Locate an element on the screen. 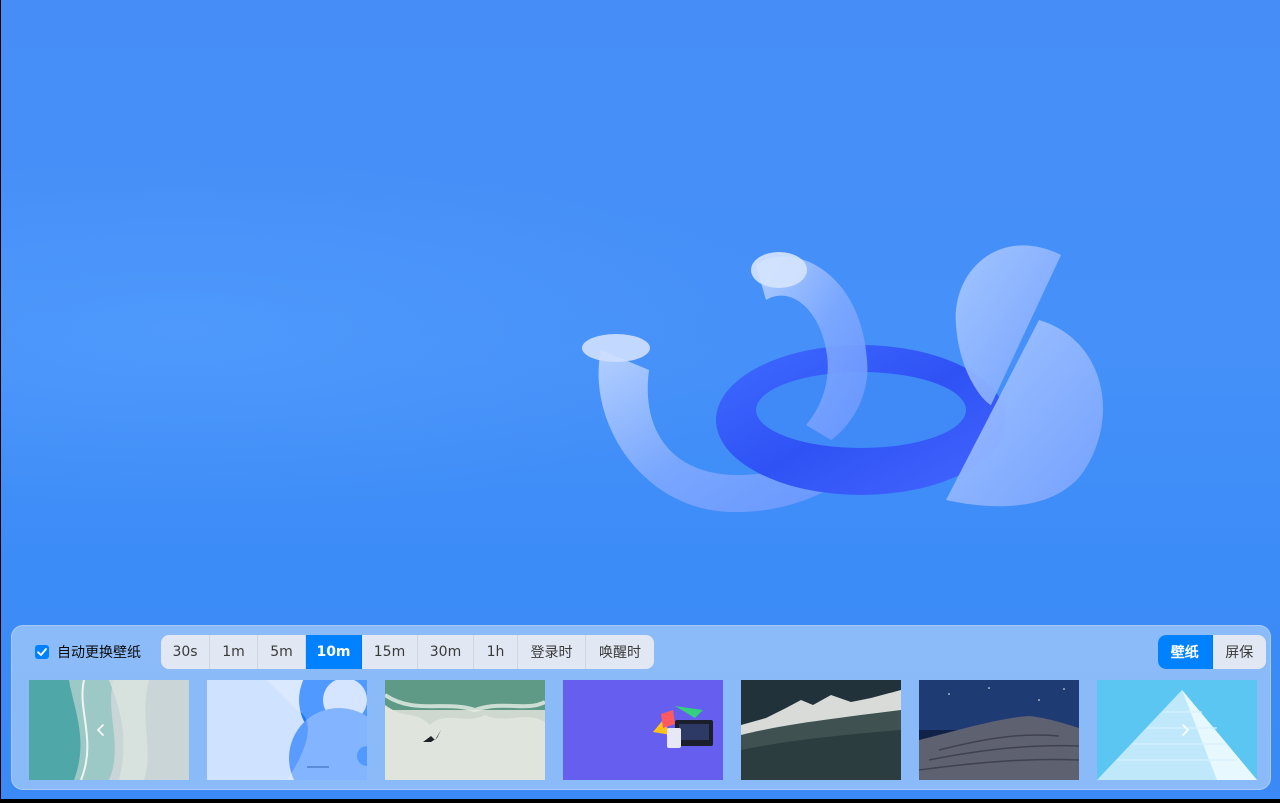  thumbnail-purple-3d-devices is located at coordinates (643, 730).